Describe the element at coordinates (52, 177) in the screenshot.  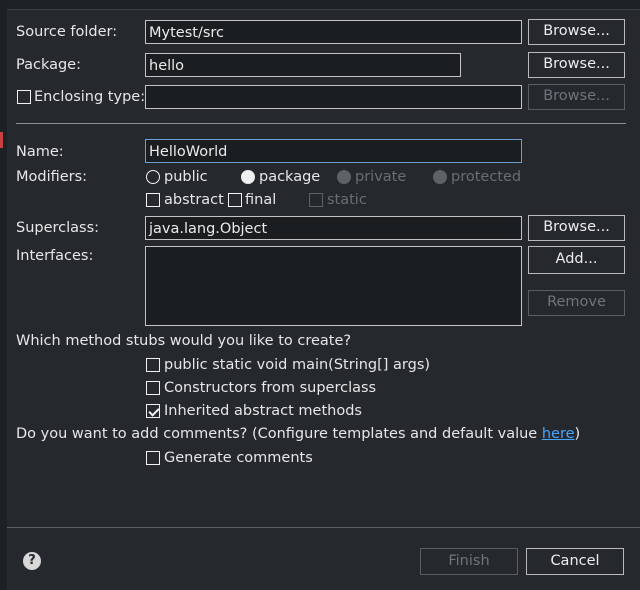
I see `modifiers-label: Modifiers:` at that location.